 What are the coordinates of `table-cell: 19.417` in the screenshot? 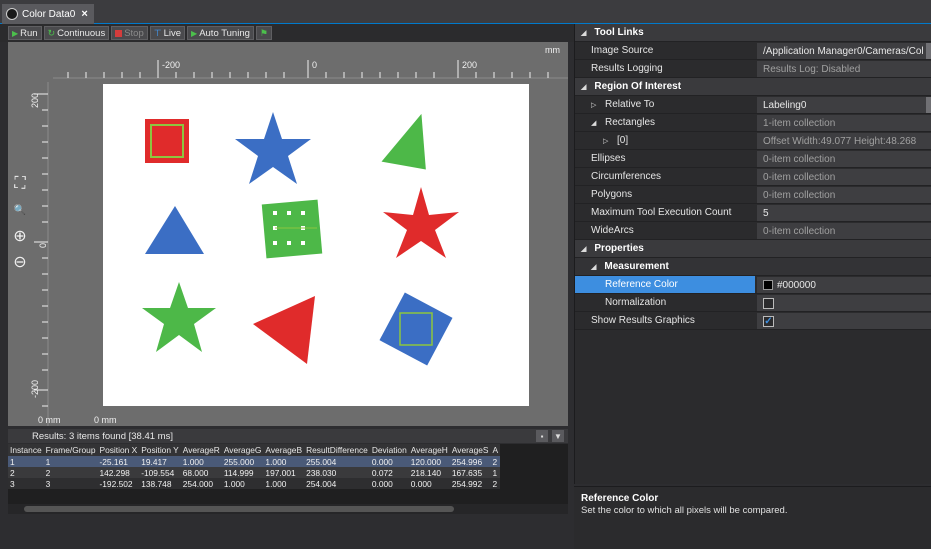 It's located at (160, 461).